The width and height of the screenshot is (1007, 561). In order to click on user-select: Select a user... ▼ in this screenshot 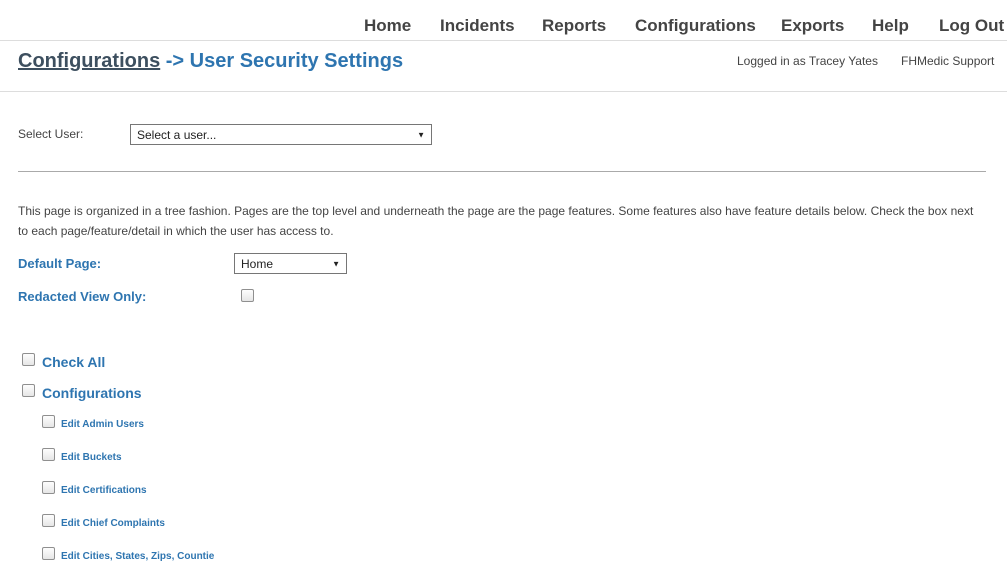, I will do `click(281, 134)`.